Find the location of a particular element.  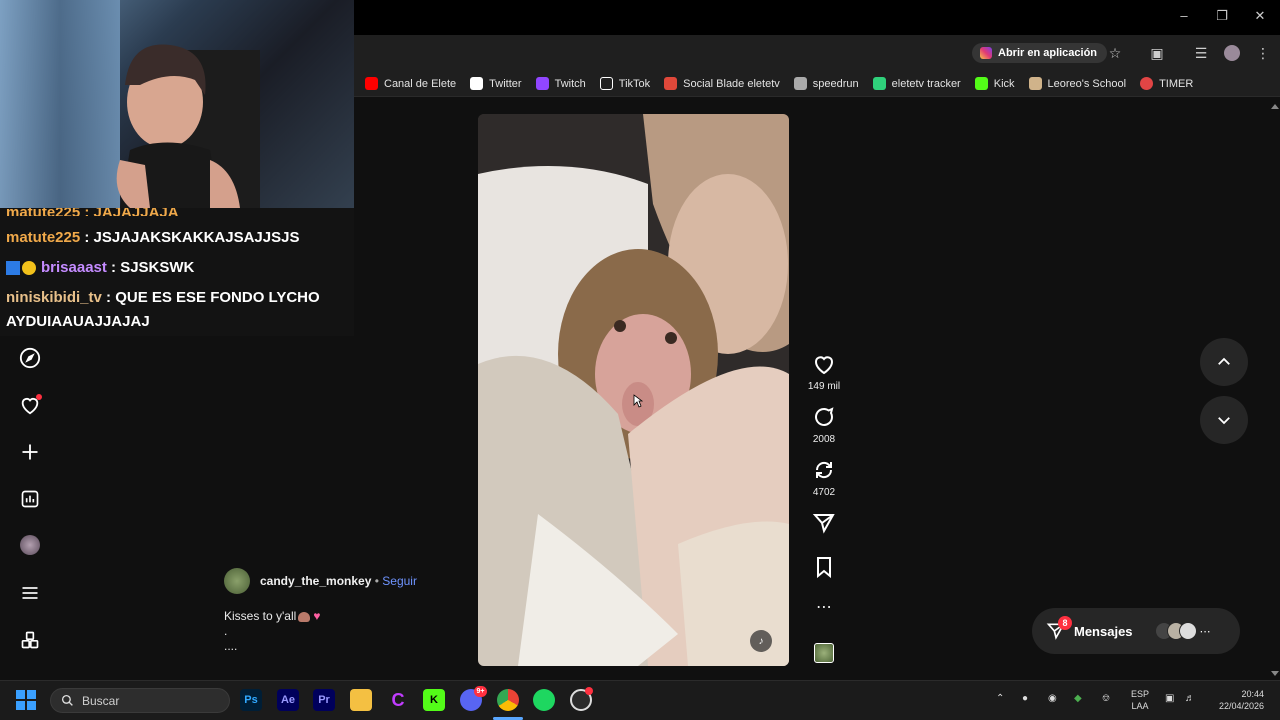

bookmark-kick: Kick is located at coordinates (995, 84).